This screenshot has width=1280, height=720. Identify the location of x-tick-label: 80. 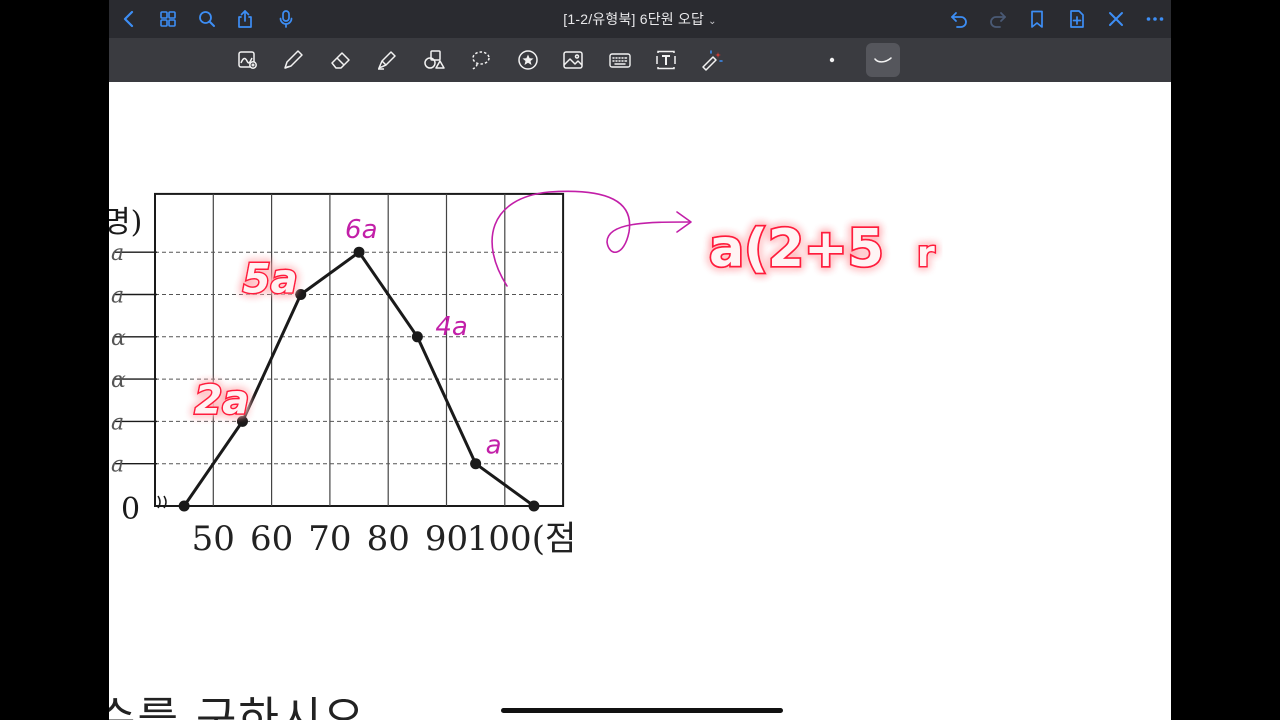
(388, 539).